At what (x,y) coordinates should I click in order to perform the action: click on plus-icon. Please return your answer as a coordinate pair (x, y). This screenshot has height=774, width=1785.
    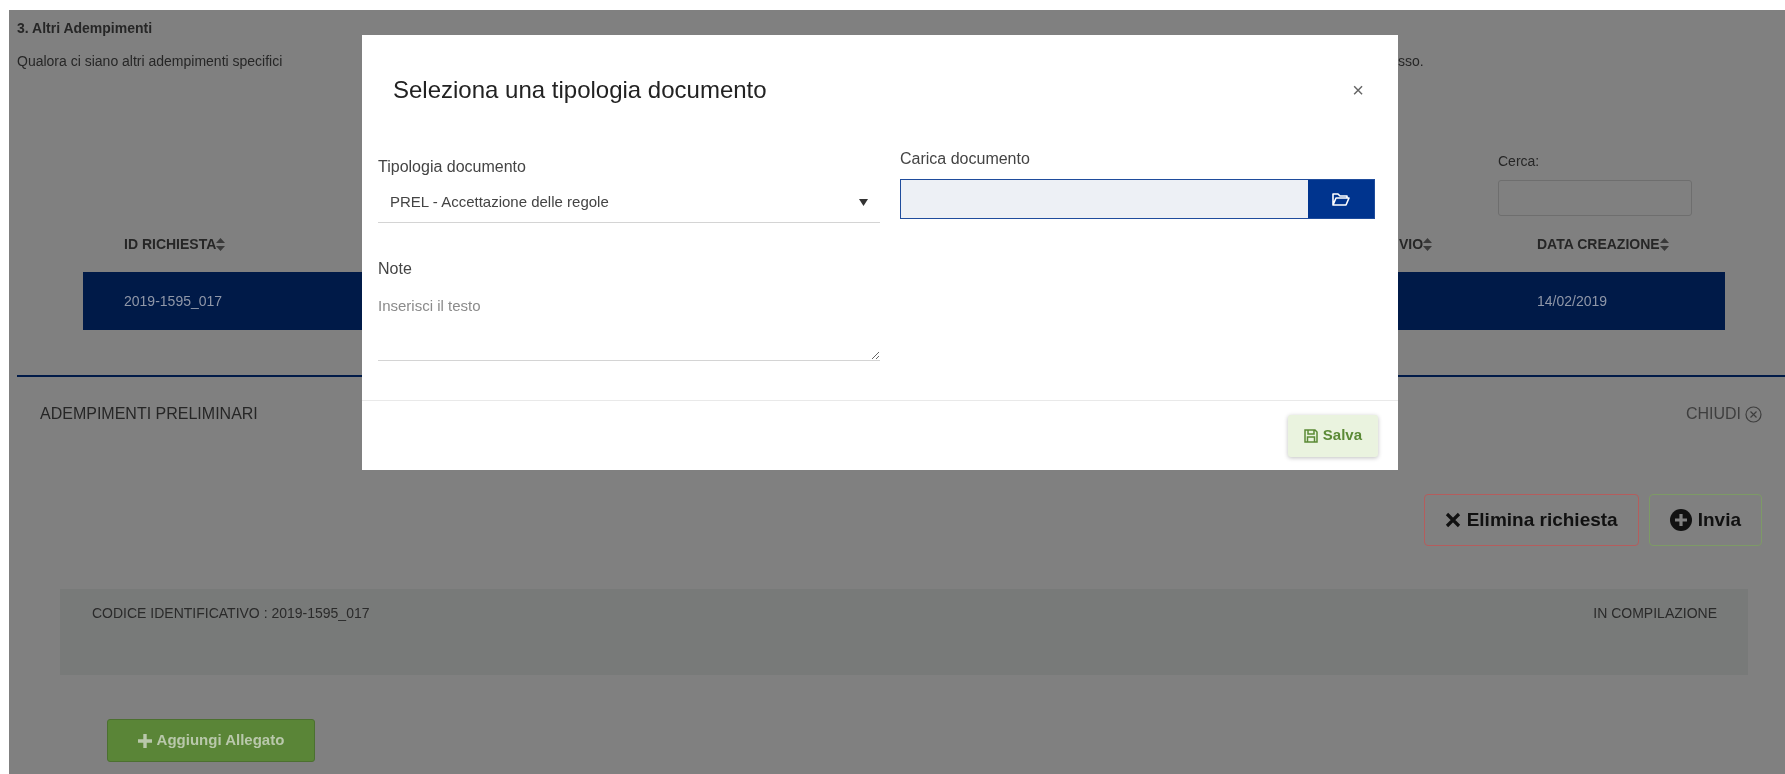
    Looking at the image, I should click on (144, 740).